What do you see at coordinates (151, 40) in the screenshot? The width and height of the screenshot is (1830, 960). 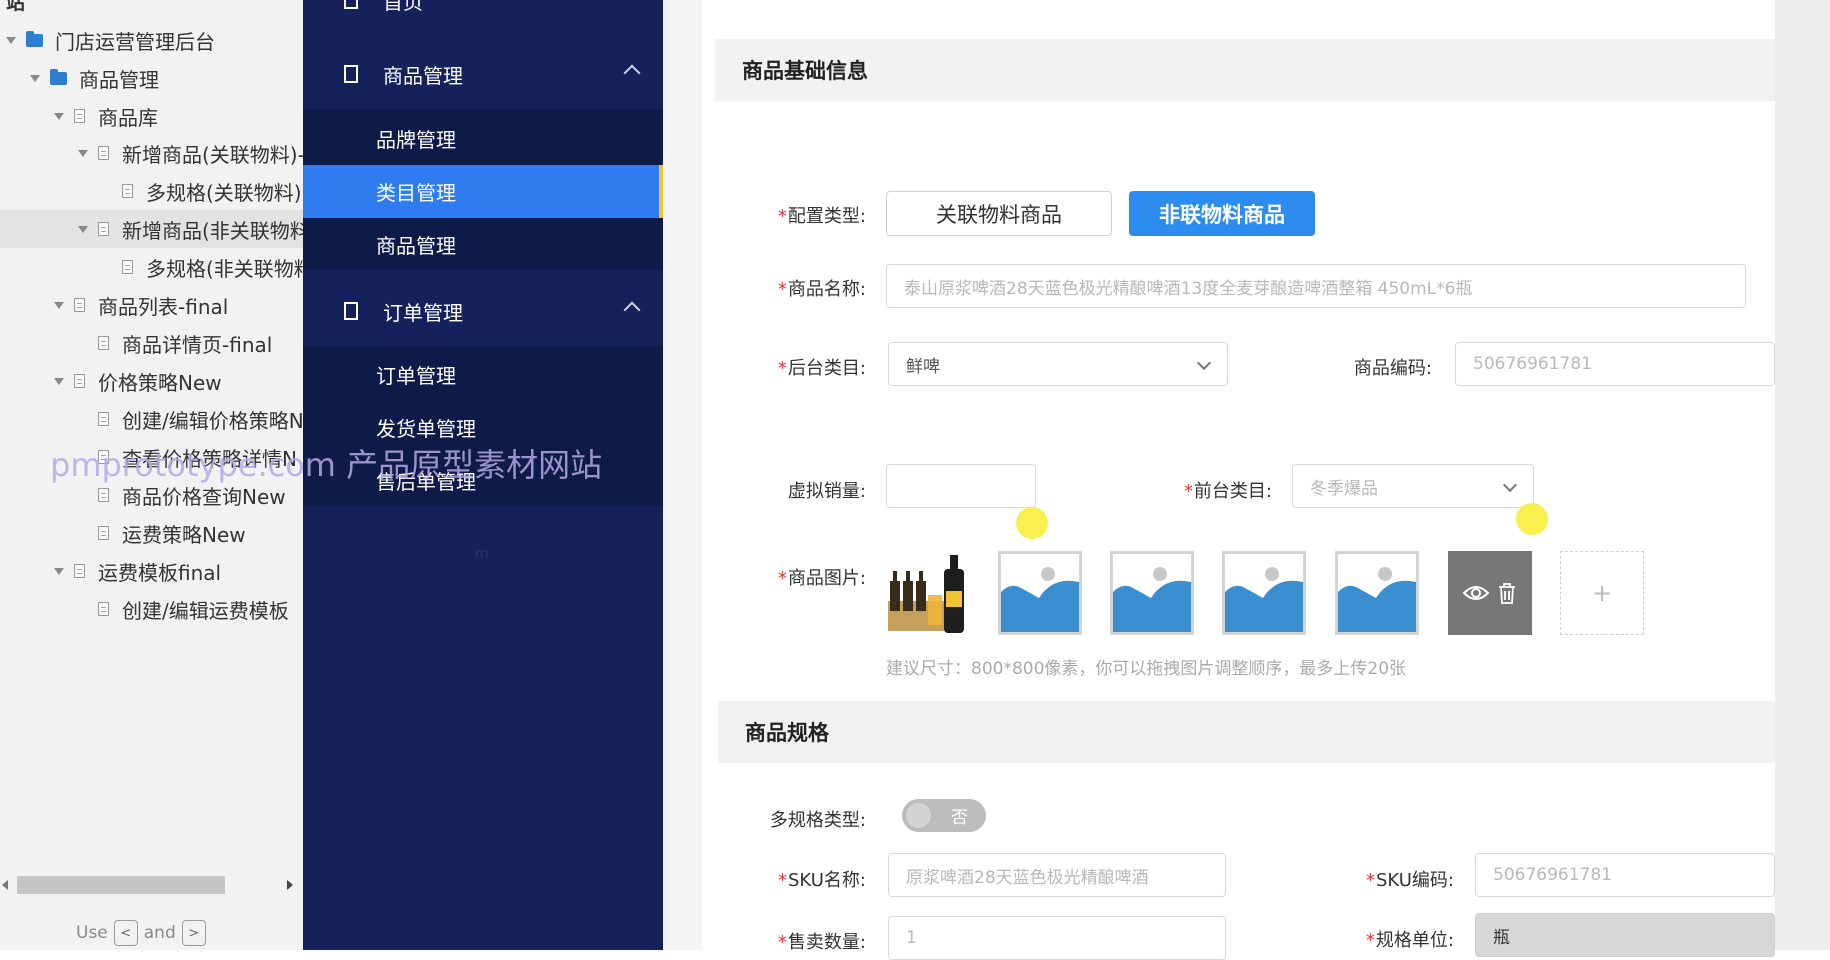 I see `tree-item-store-admin: 门店运营管理后台` at bounding box center [151, 40].